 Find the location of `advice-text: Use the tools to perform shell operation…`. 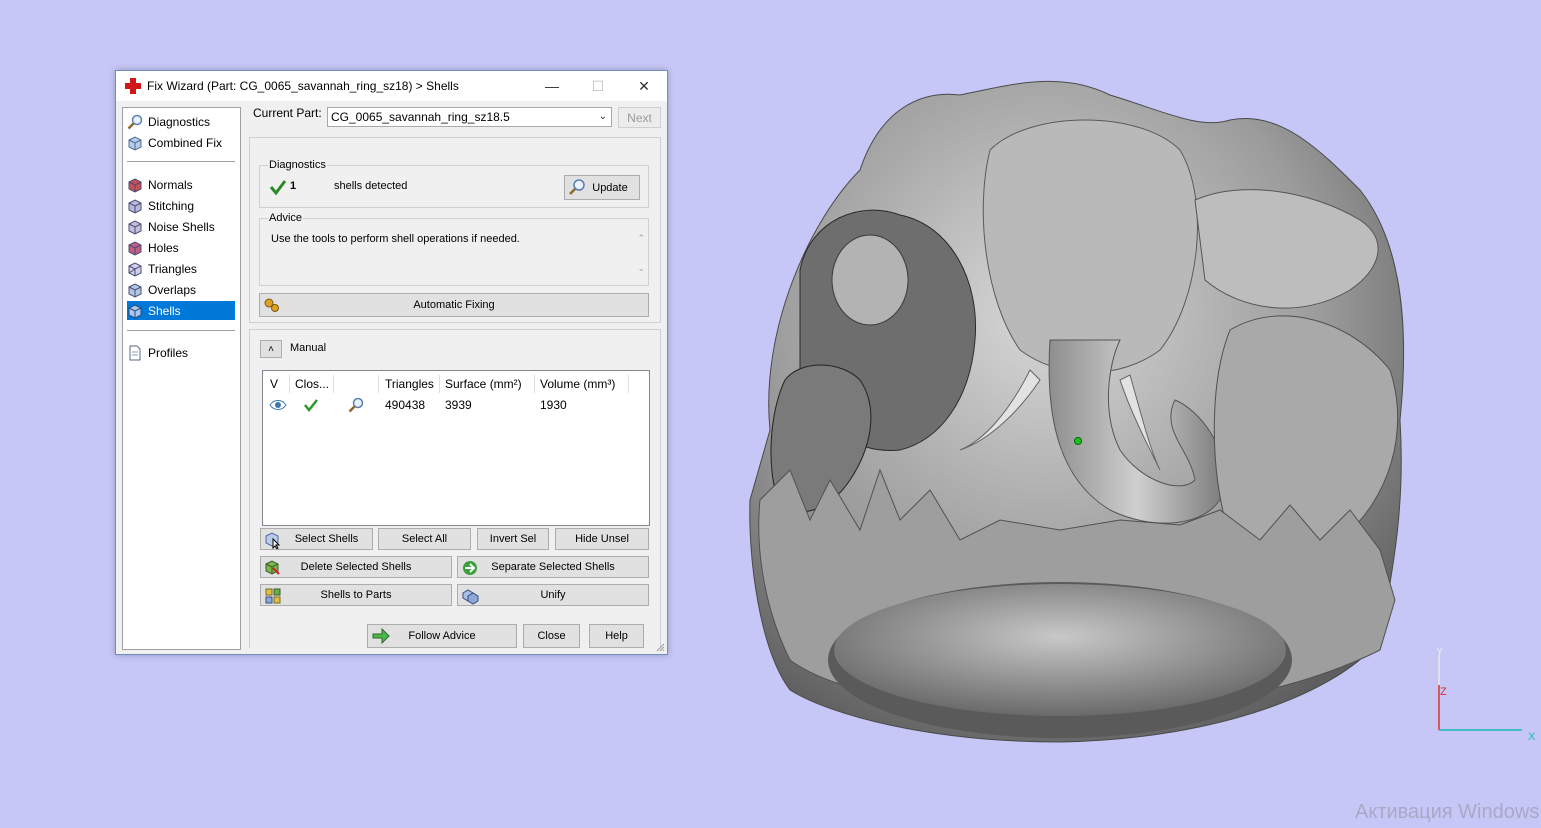

advice-text: Use the tools to perform shell operation… is located at coordinates (395, 239).